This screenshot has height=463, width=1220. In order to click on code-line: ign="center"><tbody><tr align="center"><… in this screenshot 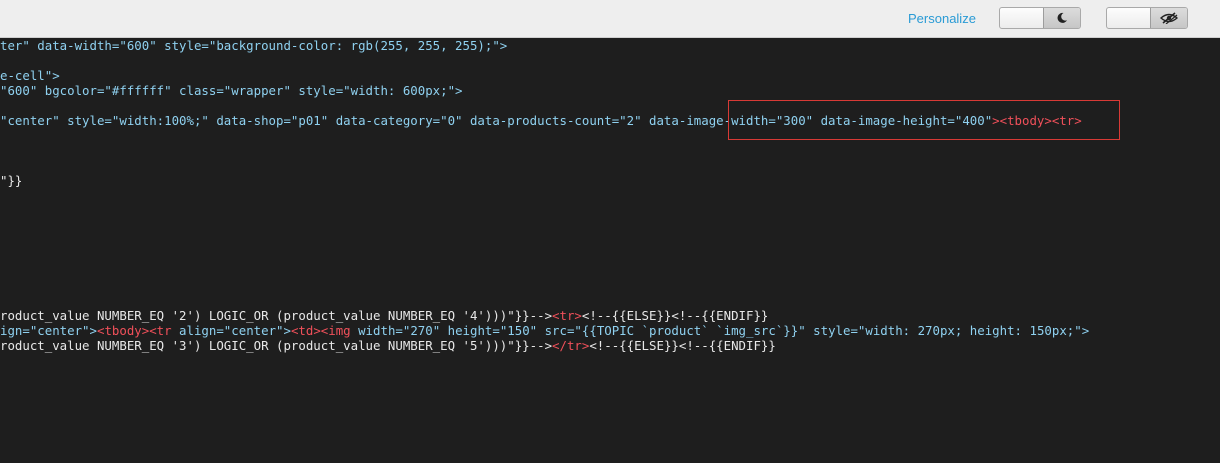, I will do `click(544, 330)`.